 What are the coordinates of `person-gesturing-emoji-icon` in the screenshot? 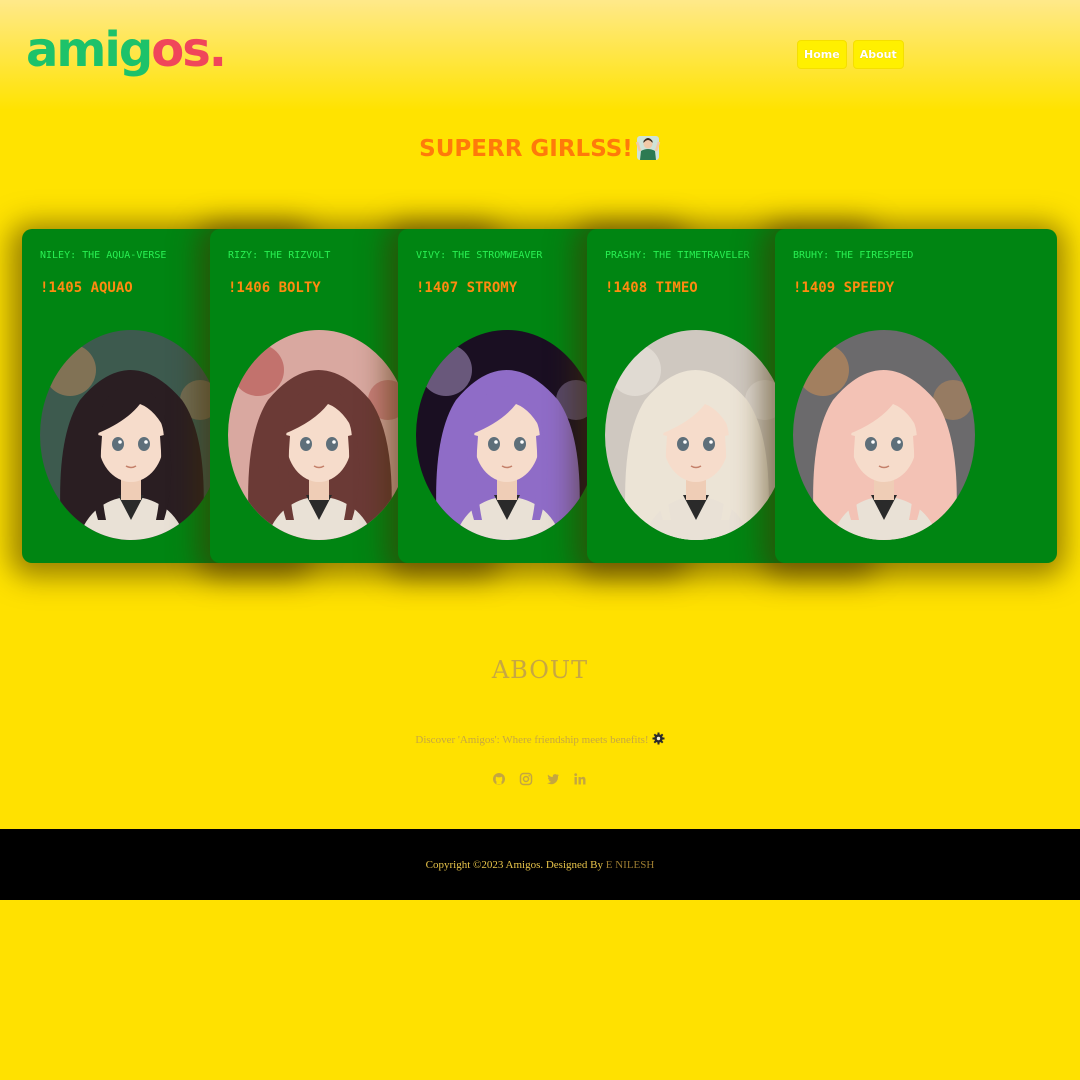 It's located at (647, 148).